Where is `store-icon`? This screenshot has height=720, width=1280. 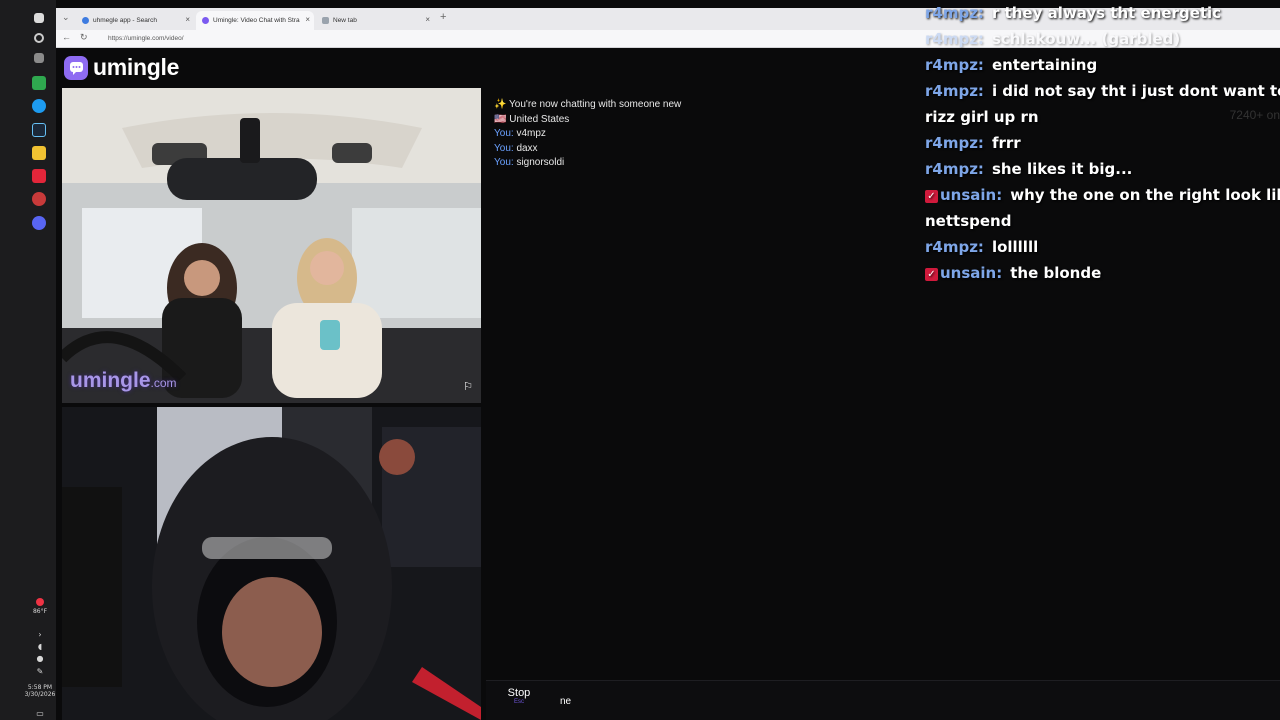
store-icon is located at coordinates (39, 153).